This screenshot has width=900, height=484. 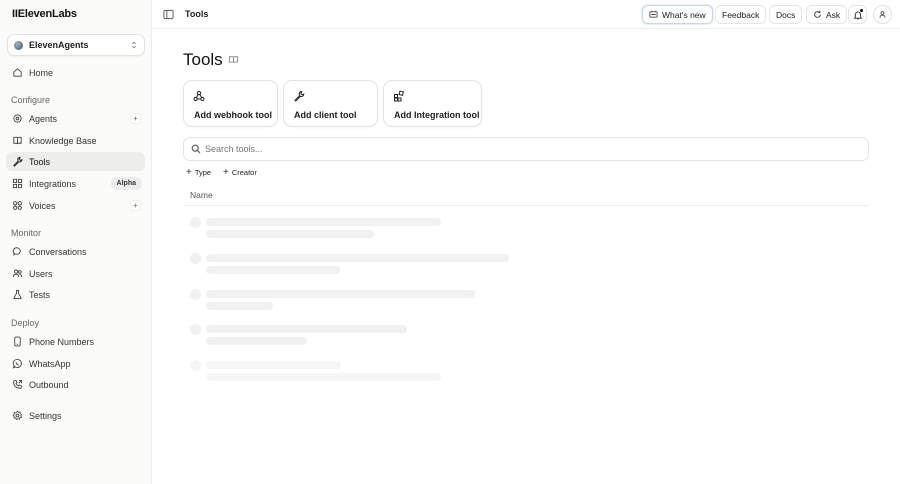 What do you see at coordinates (76, 45) in the screenshot?
I see `workspace-selector: ElevenAgents` at bounding box center [76, 45].